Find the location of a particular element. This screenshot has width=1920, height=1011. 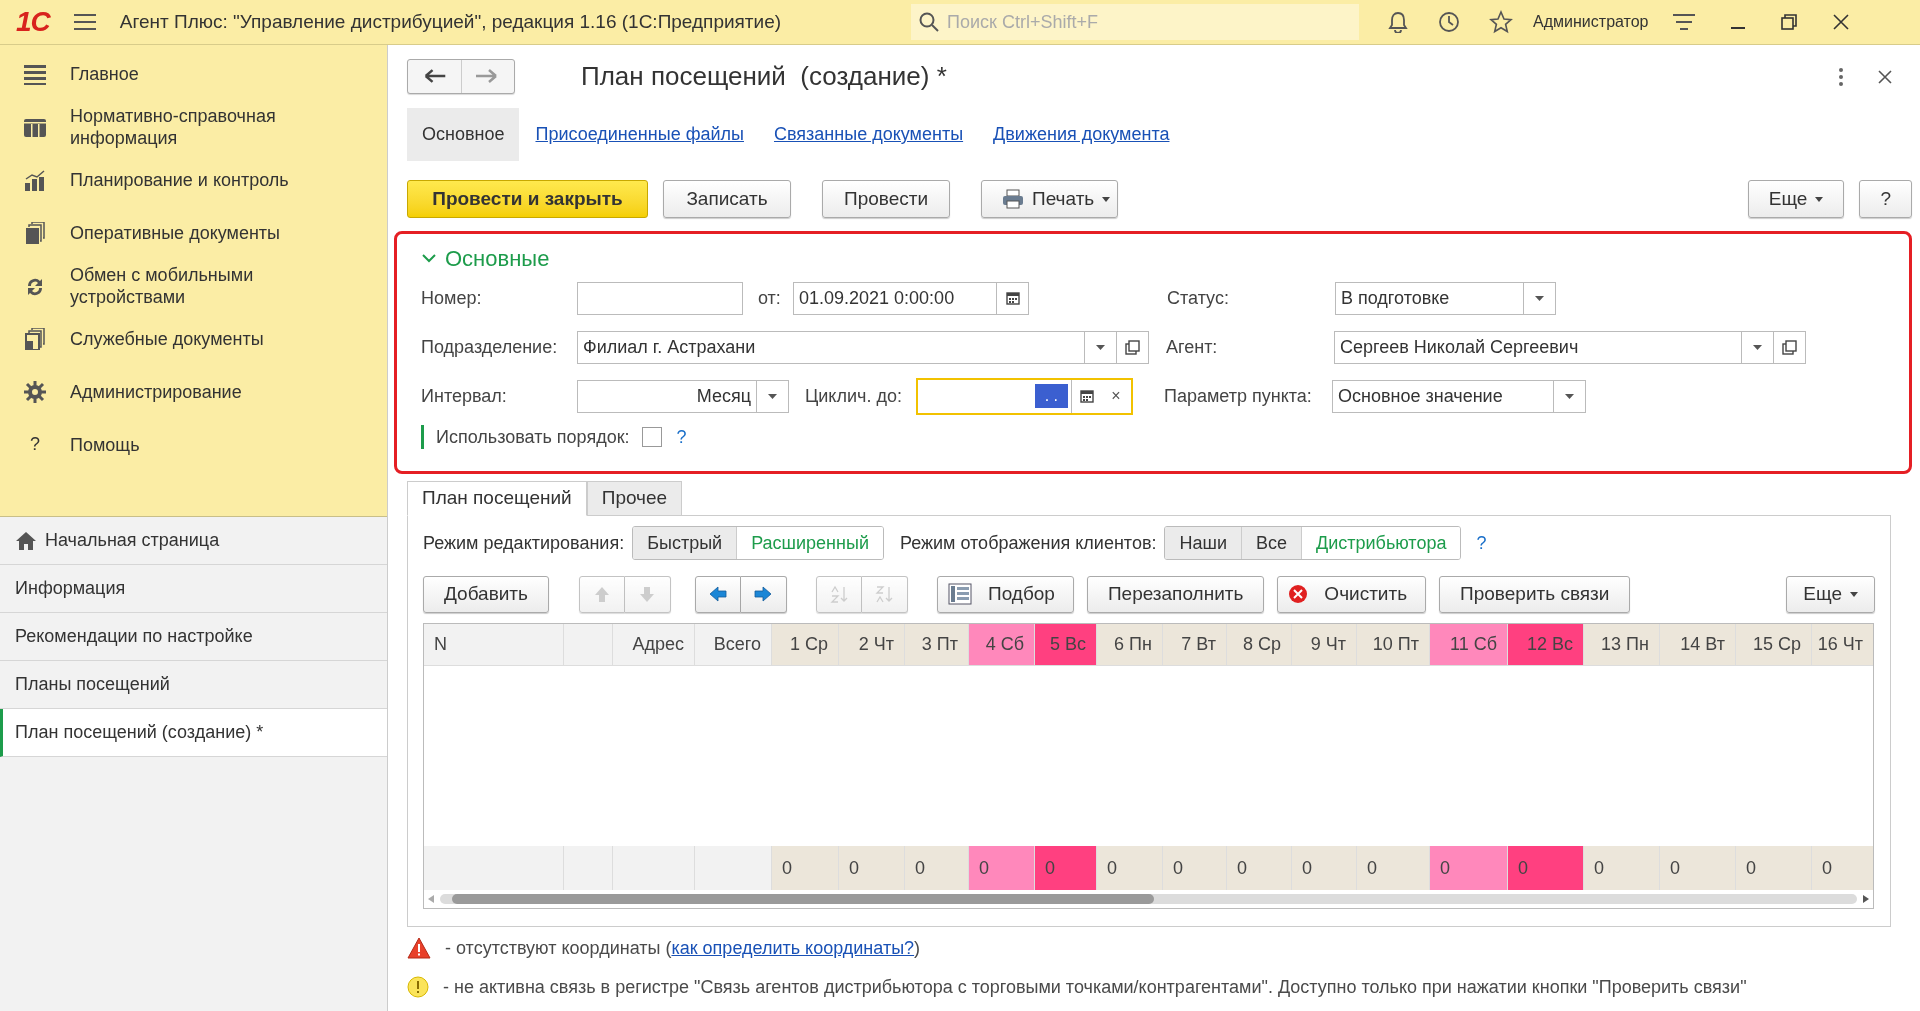

help-button: ? is located at coordinates (1885, 199).